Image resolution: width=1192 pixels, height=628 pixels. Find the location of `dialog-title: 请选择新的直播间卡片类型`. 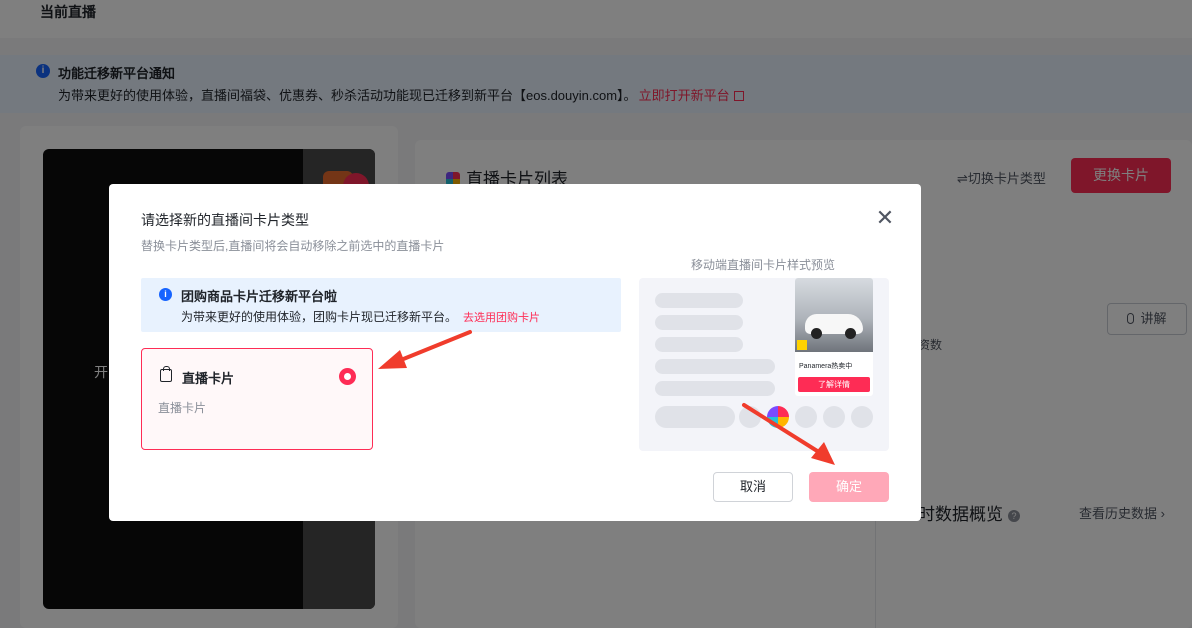

dialog-title: 请选择新的直播间卡片类型 is located at coordinates (225, 220).